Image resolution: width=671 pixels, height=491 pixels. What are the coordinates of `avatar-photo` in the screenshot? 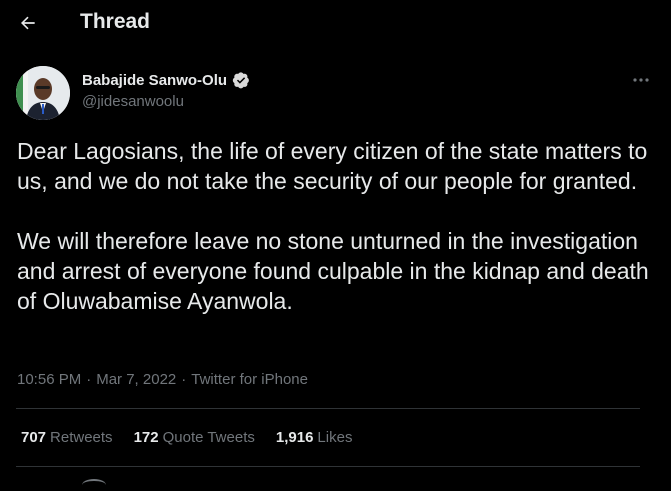 It's located at (43, 93).